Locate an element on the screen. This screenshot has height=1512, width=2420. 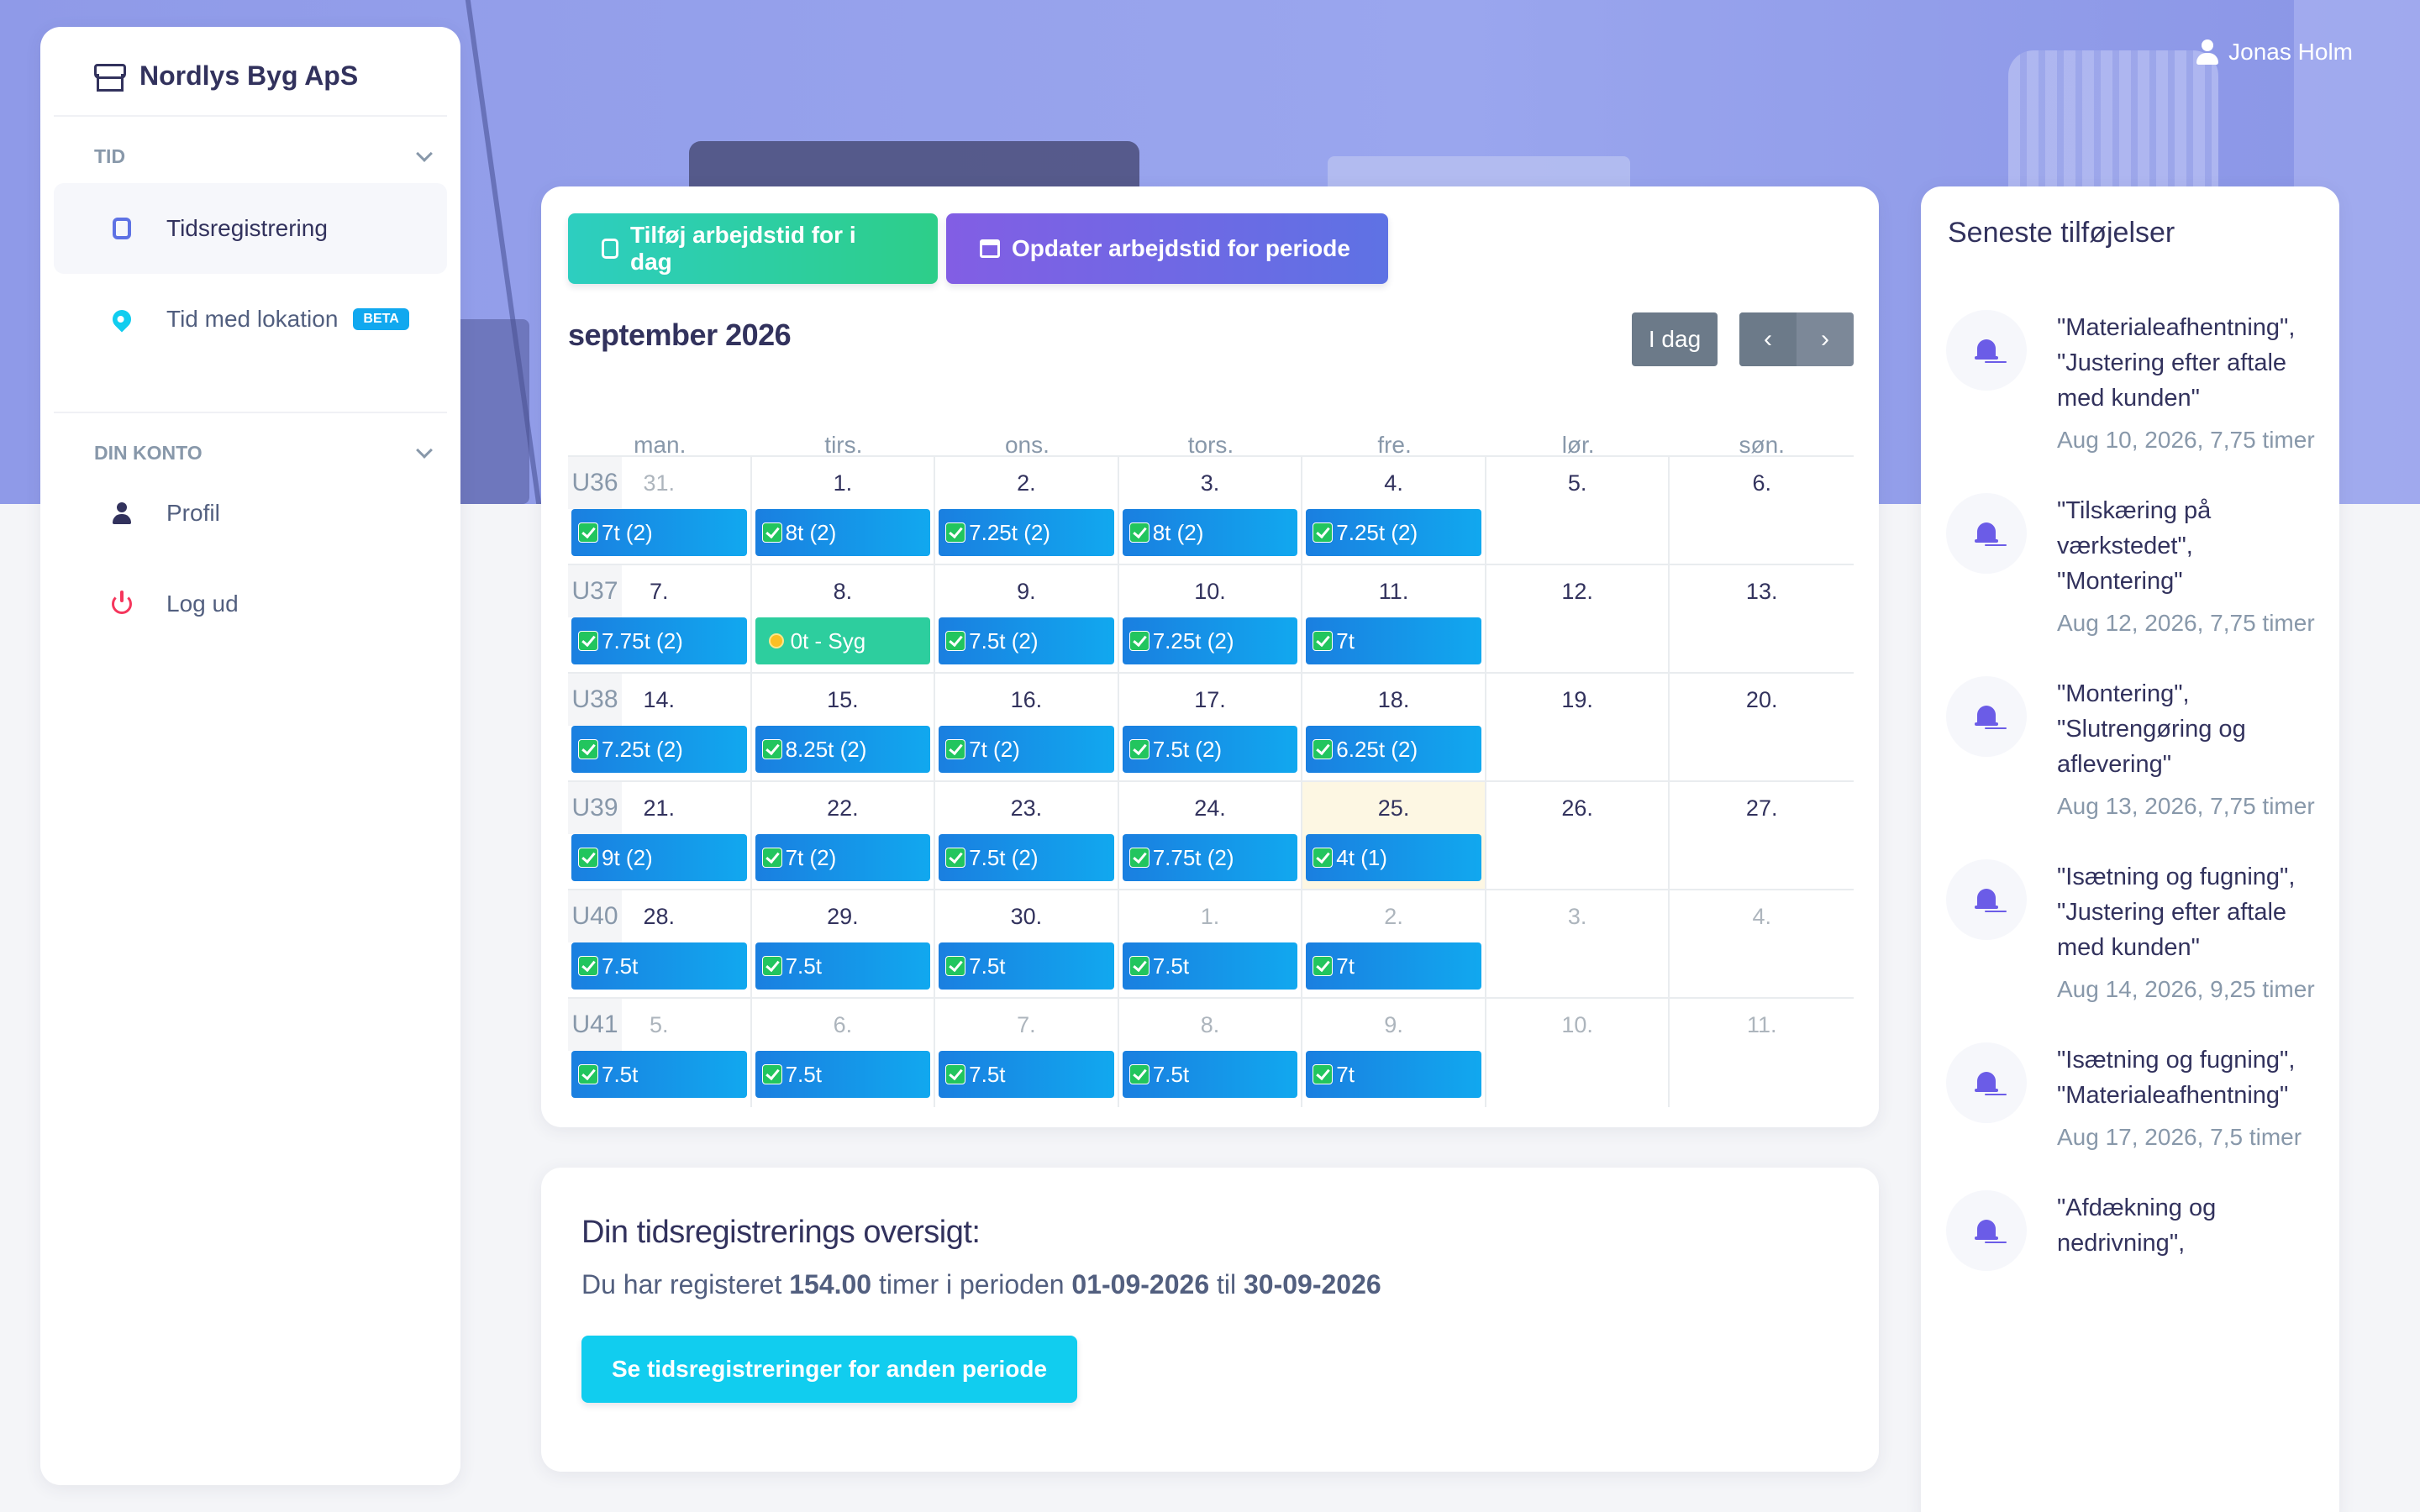
section-title: DIN KONTO is located at coordinates (148, 453).